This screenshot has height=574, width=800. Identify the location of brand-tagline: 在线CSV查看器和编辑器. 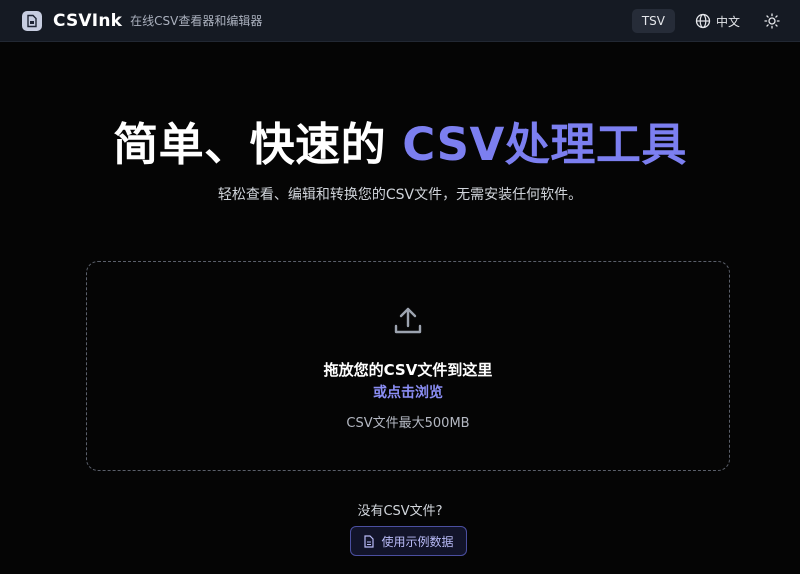
(196, 21).